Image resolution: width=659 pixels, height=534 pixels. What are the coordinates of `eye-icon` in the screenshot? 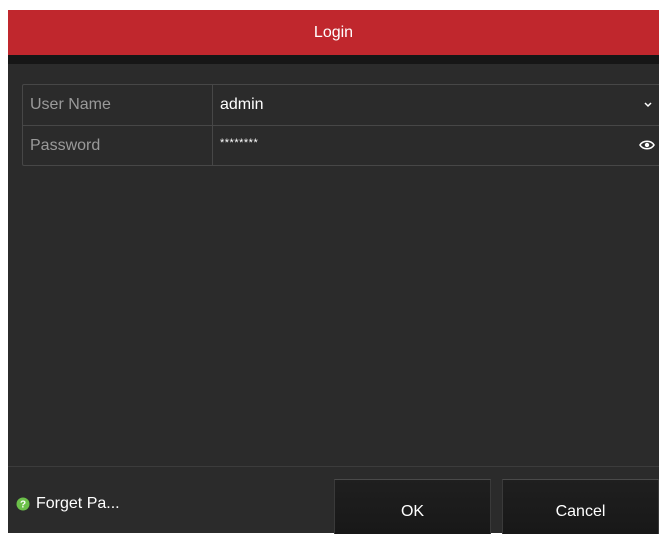 It's located at (647, 145).